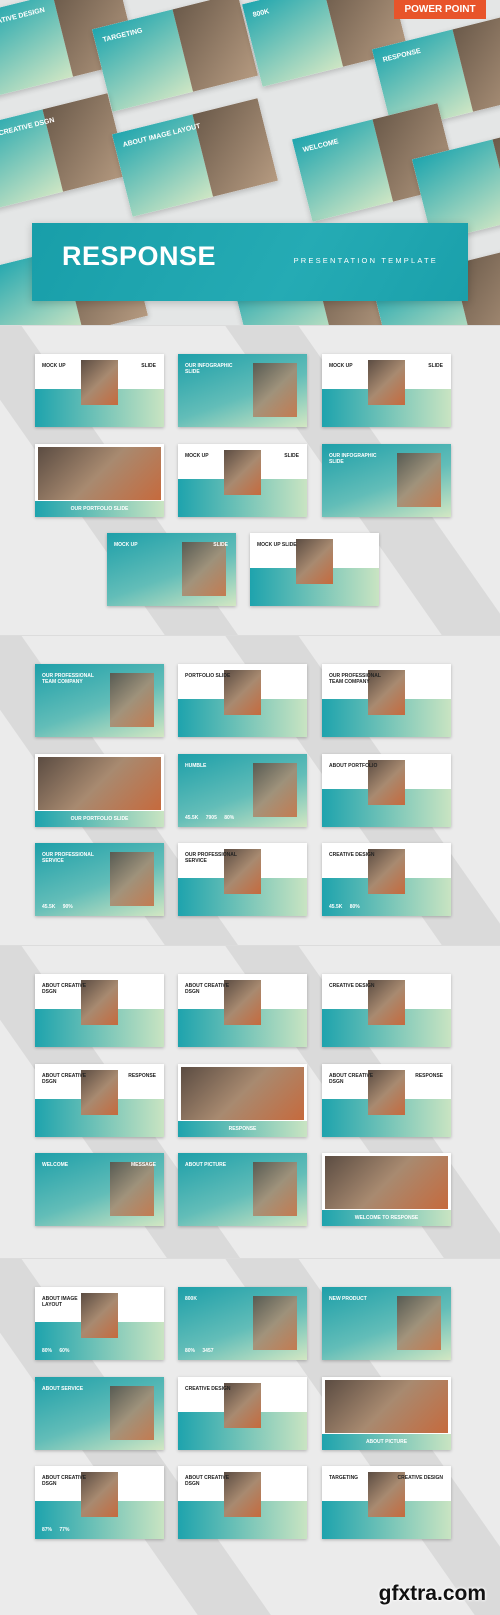  What do you see at coordinates (386, 790) in the screenshot?
I see `slide-thumbnail: ABOUT PORTFOLIO` at bounding box center [386, 790].